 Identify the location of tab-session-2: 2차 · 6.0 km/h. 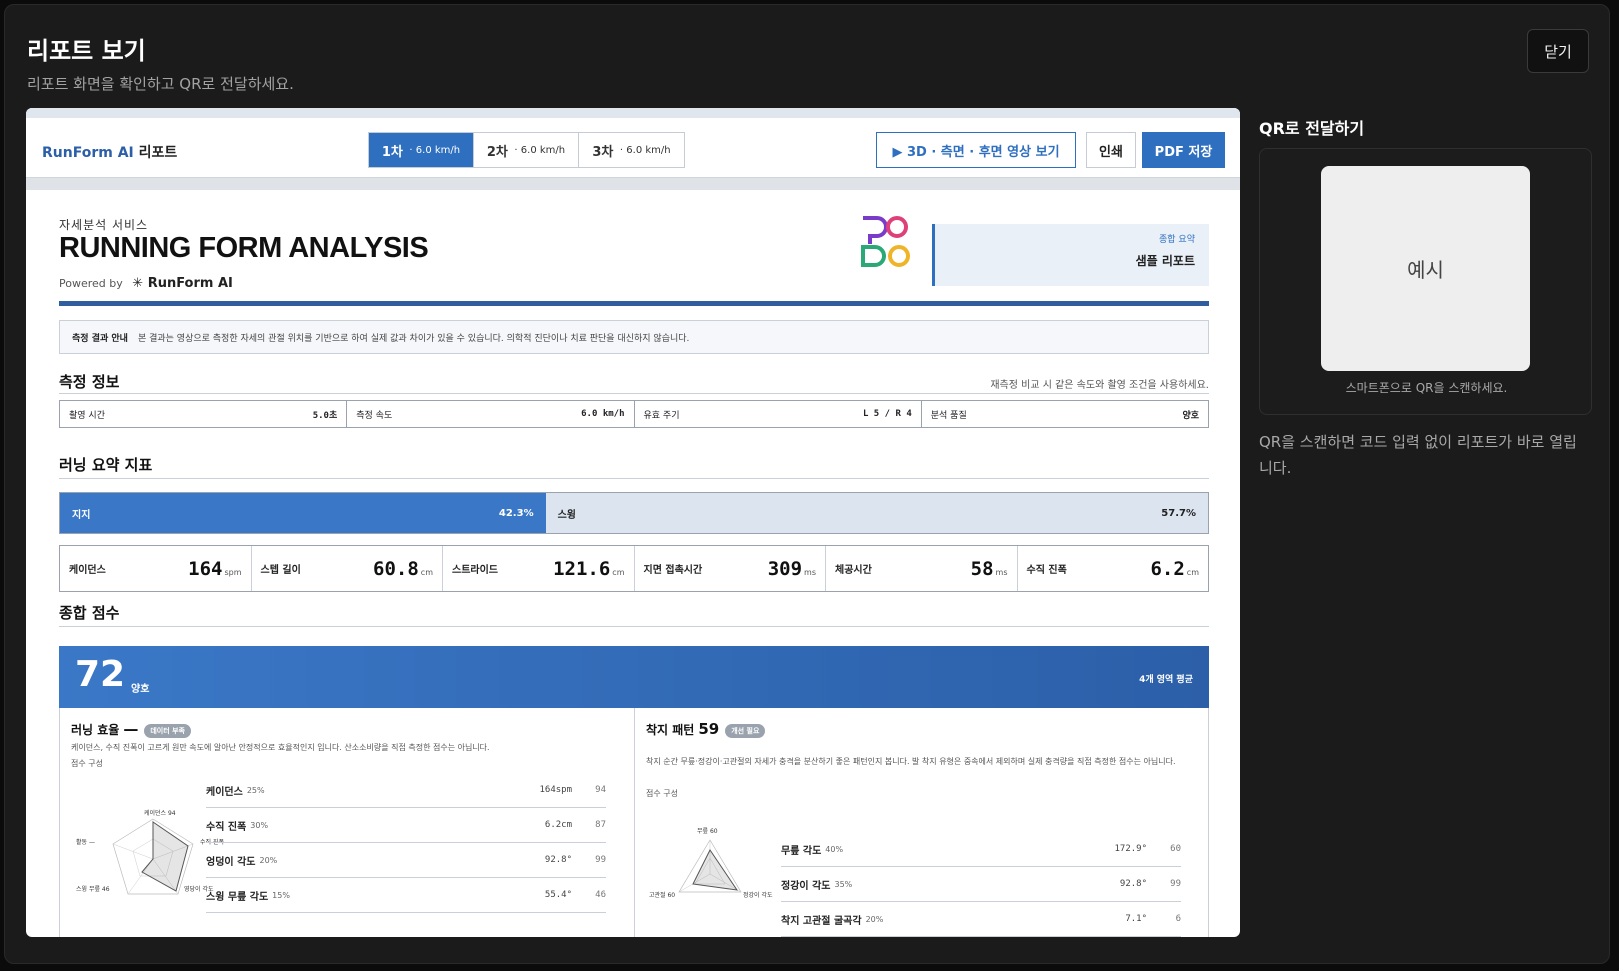
(526, 150).